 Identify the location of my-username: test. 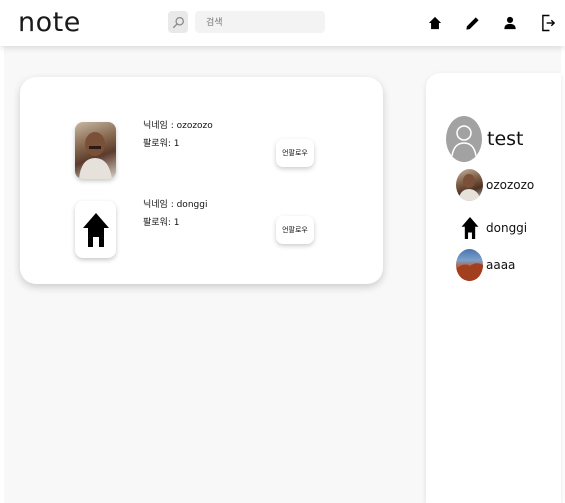
(505, 139).